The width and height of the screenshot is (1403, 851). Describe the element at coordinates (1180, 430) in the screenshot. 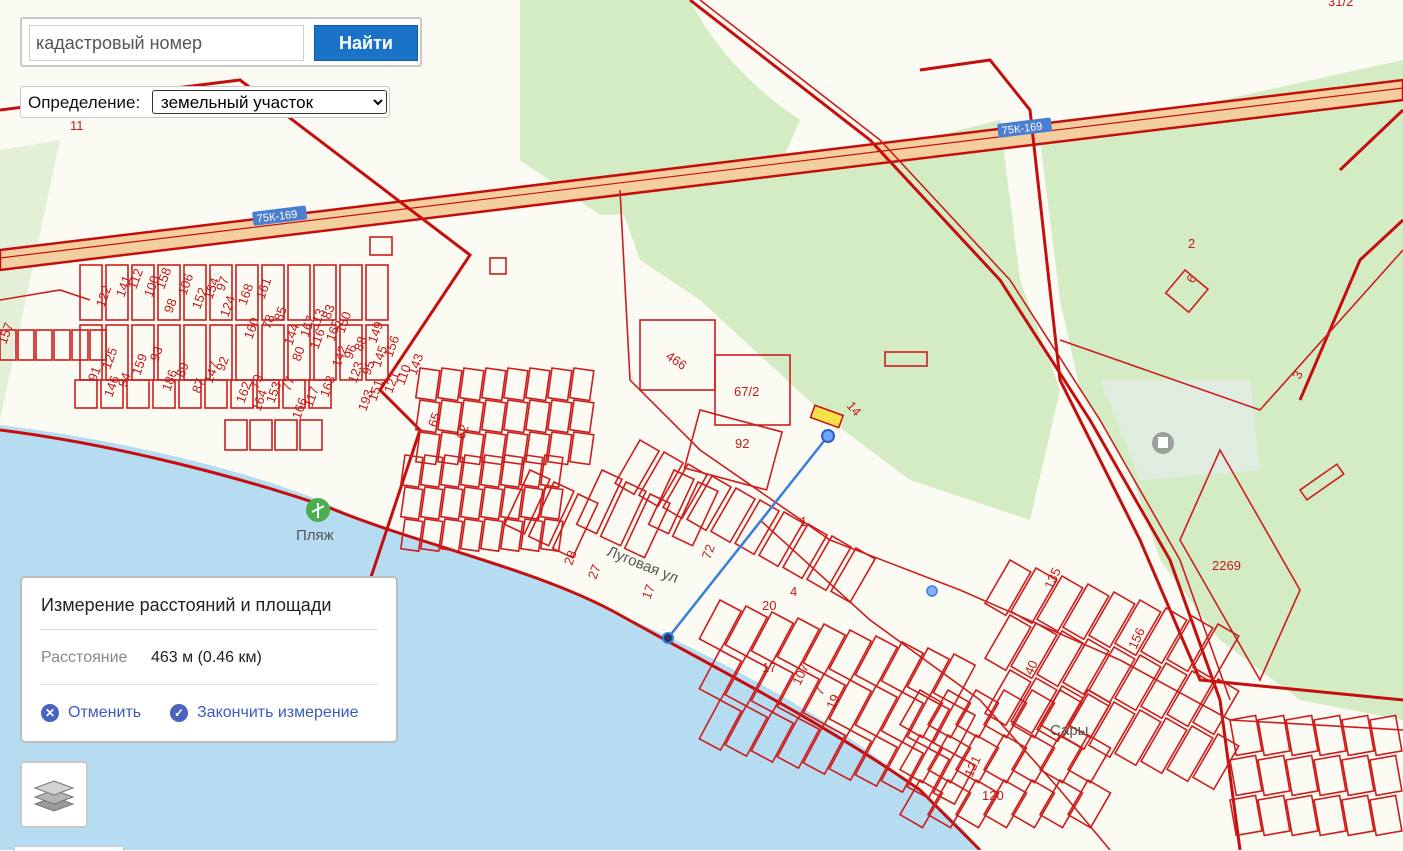

I see `cemetery-area` at that location.